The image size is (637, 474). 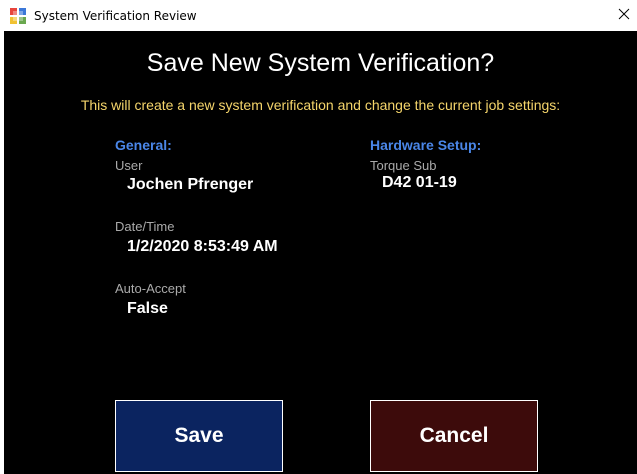 I want to click on app-window-icon, so click(x=18, y=16).